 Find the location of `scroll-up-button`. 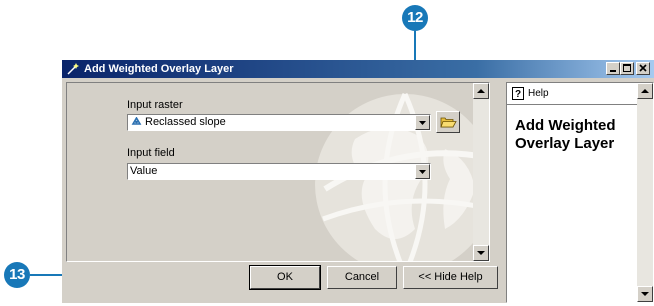

scroll-up-button is located at coordinates (481, 91).